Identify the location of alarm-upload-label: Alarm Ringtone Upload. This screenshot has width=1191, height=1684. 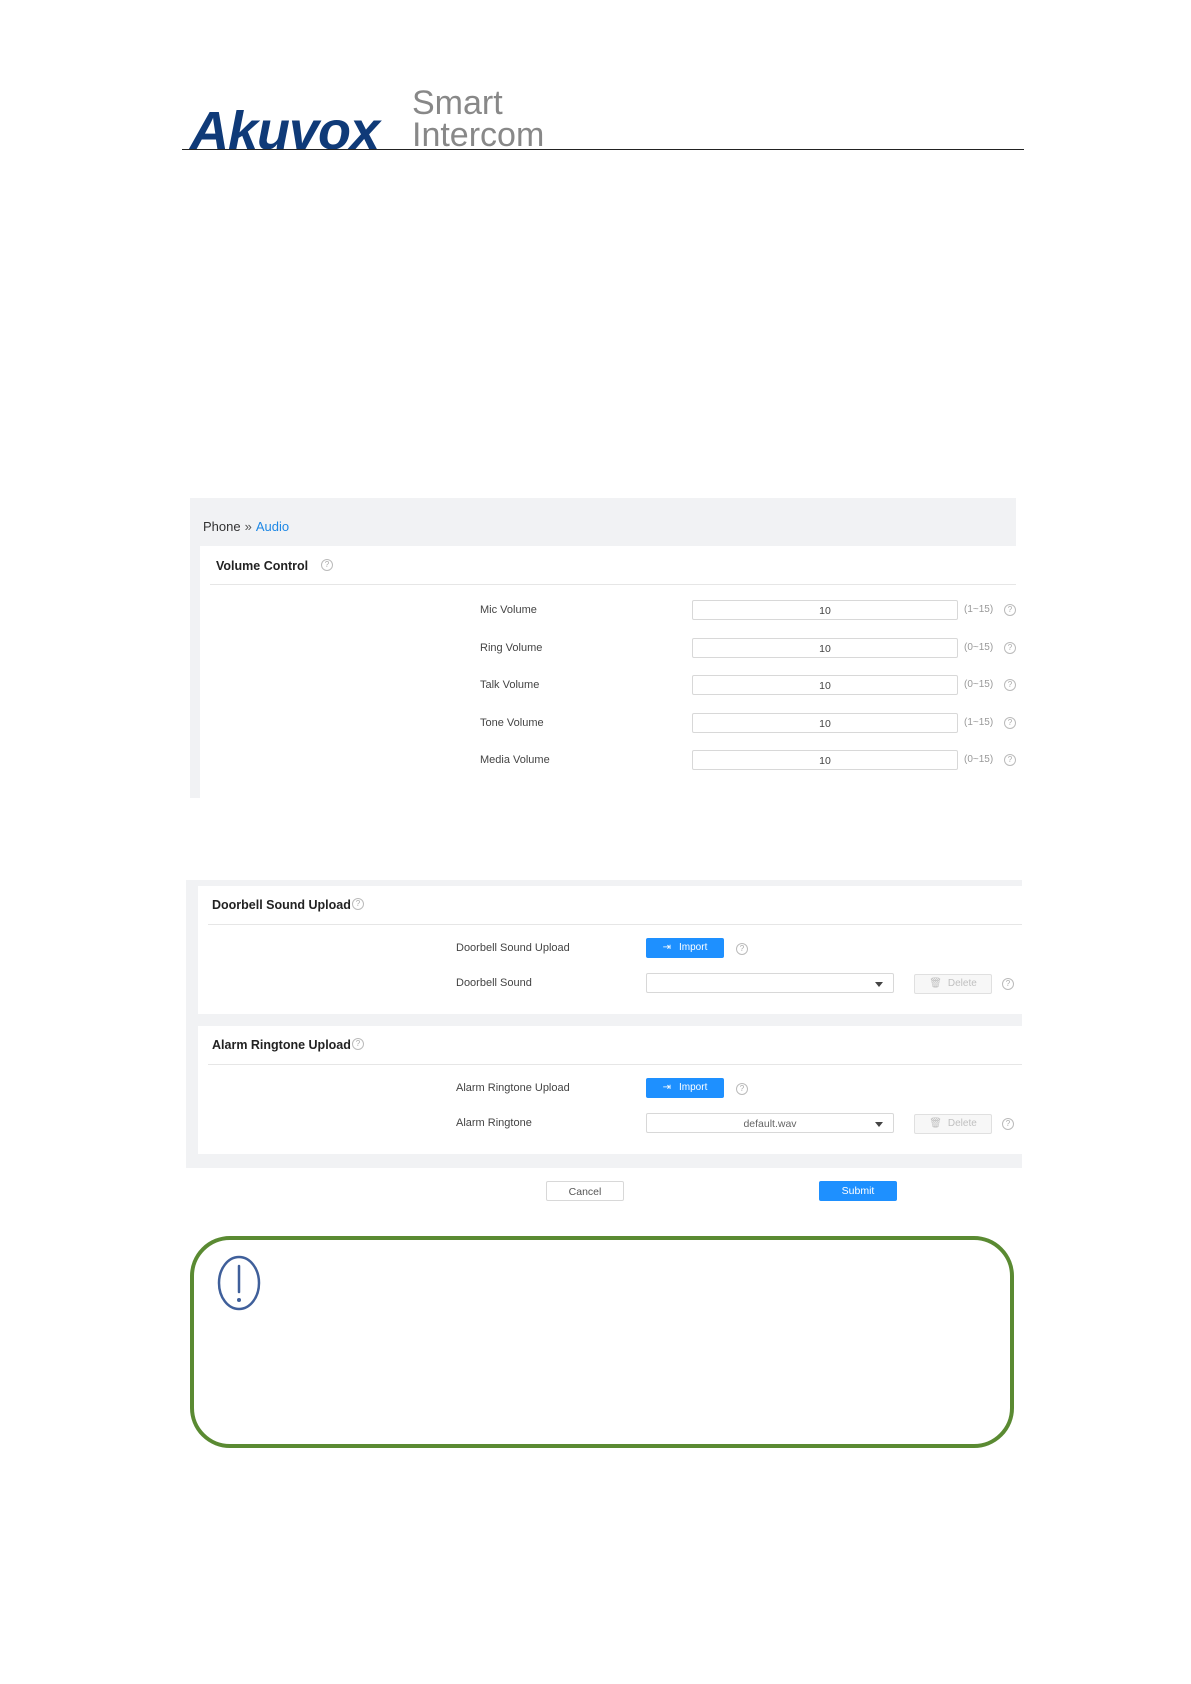
(513, 1088).